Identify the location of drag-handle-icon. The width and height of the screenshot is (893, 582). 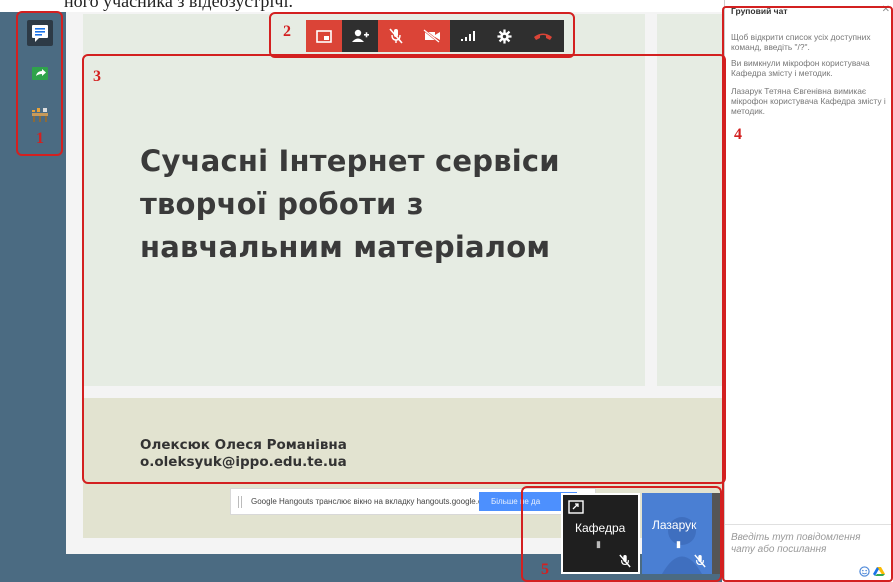
(240, 502).